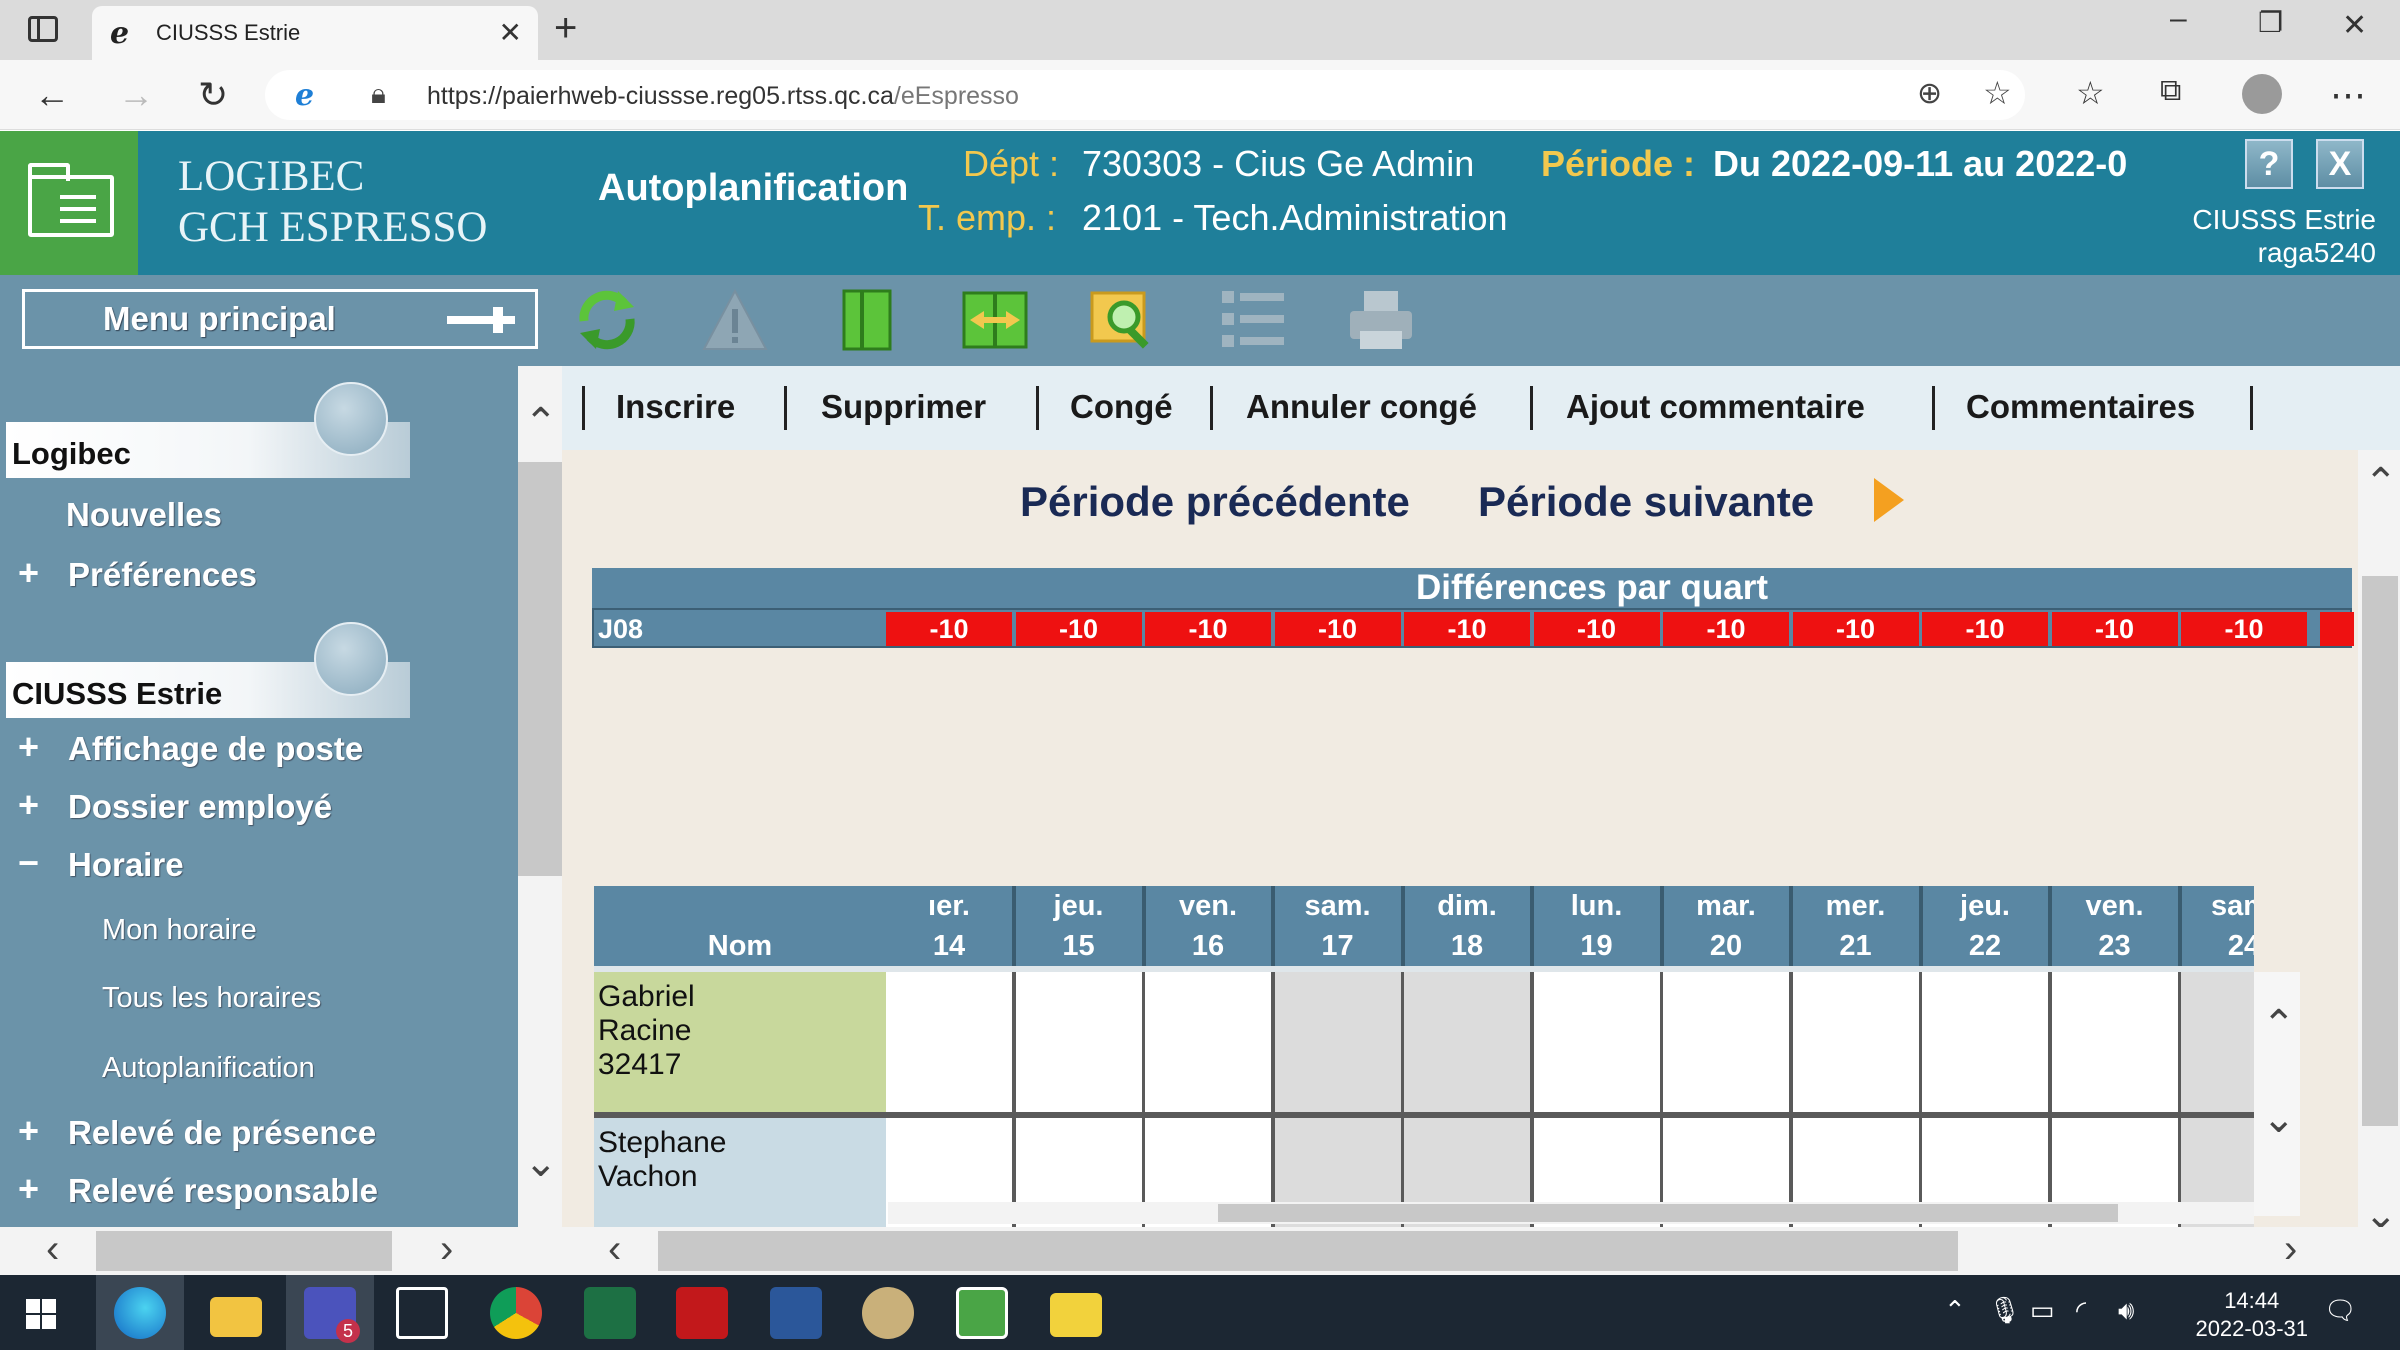 This screenshot has height=1350, width=2400. What do you see at coordinates (162, 575) in the screenshot?
I see `sidebar-item-preferences: Préférences` at bounding box center [162, 575].